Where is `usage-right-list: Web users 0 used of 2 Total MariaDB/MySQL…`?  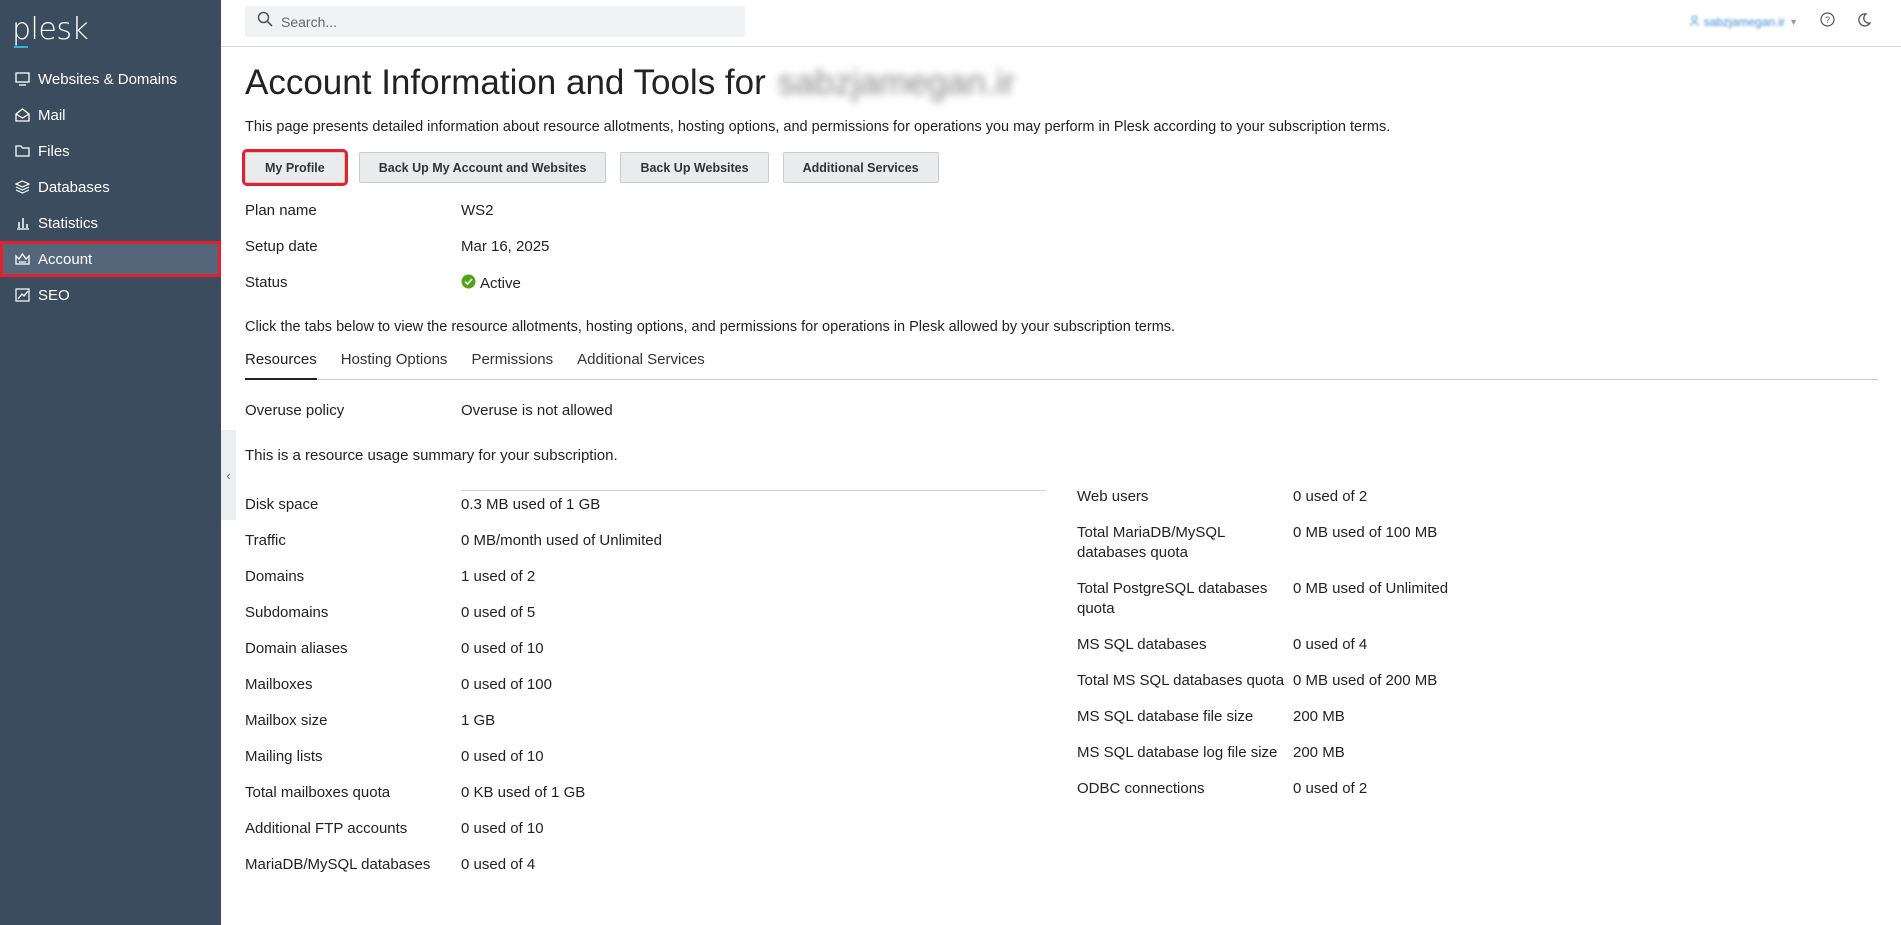
usage-right-list: Web users 0 used of 2 Total MariaDB/MySQL… is located at coordinates (1262, 651).